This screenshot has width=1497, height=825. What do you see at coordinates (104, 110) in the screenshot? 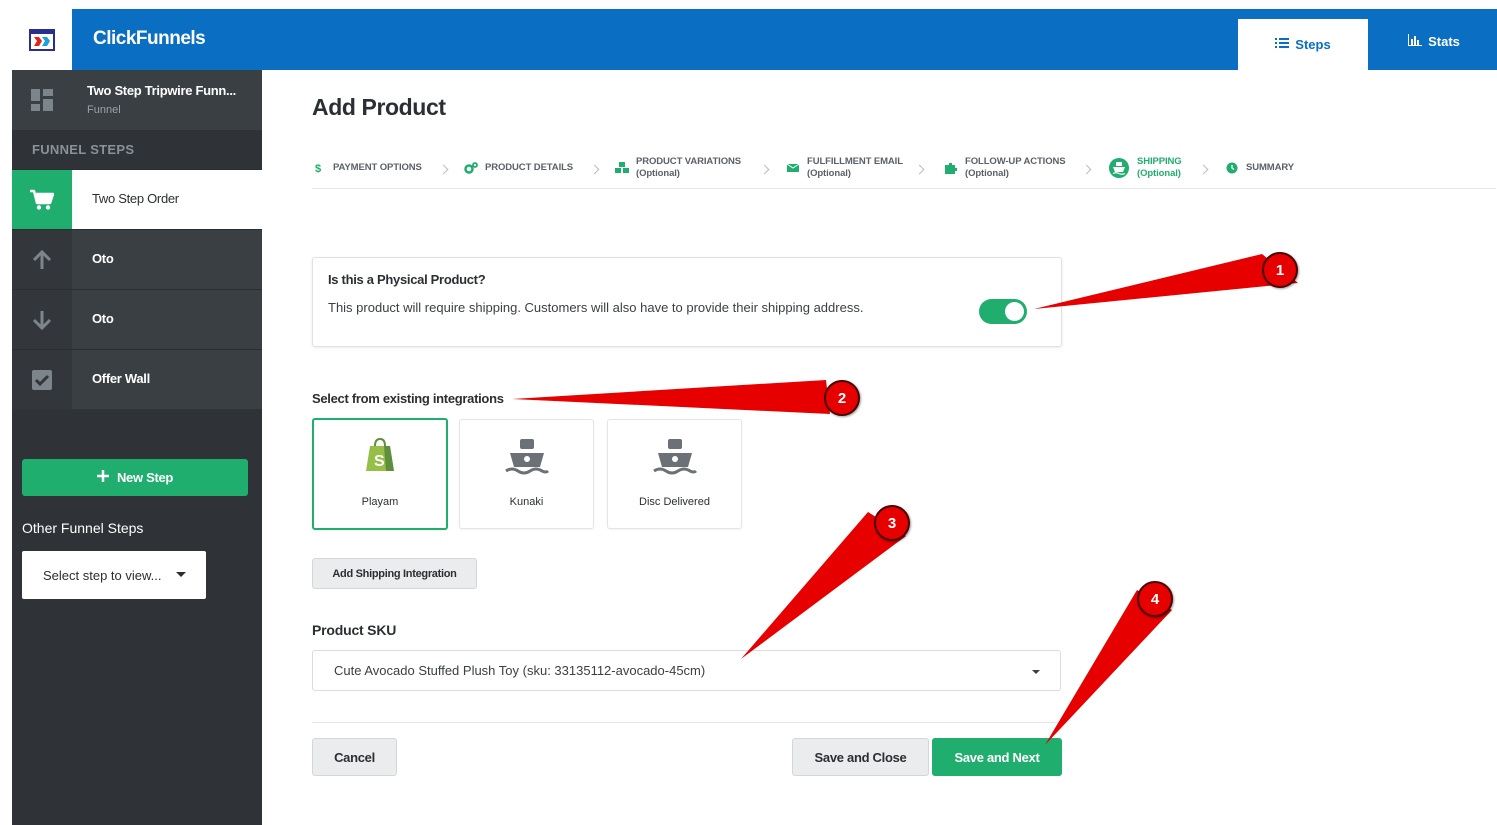
I see `funnel-type: Funnel` at bounding box center [104, 110].